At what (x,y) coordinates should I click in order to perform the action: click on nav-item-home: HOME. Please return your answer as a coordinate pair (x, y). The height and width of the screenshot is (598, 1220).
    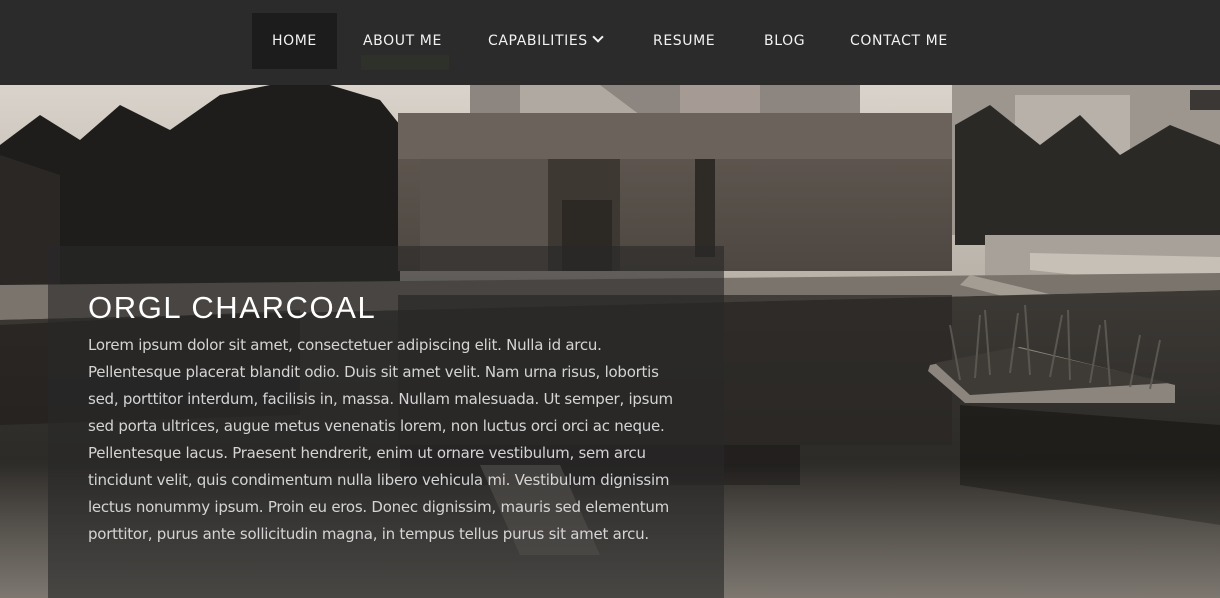
    Looking at the image, I should click on (294, 41).